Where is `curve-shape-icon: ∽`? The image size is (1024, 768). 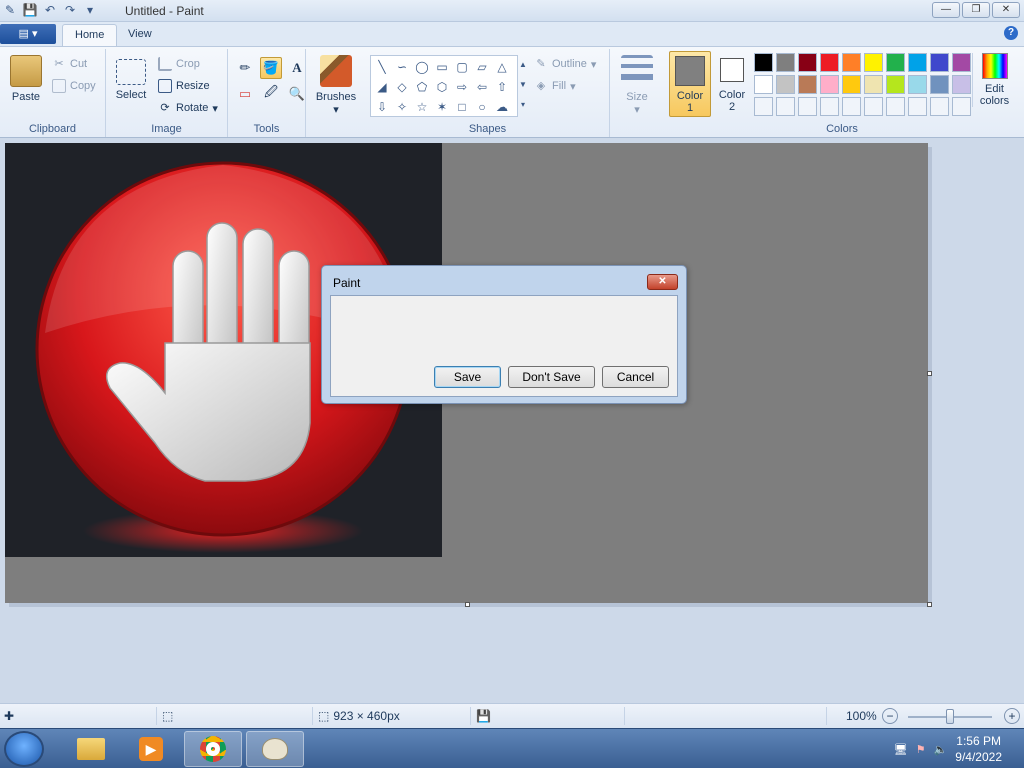
curve-shape-icon: ∽ is located at coordinates (402, 67).